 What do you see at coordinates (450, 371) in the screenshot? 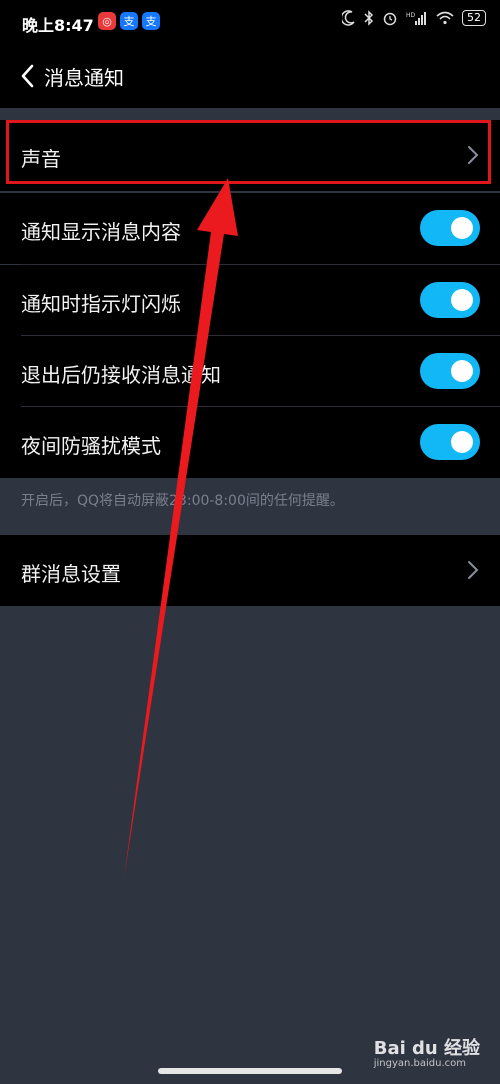
I see `receive-after-exit-toggle` at bounding box center [450, 371].